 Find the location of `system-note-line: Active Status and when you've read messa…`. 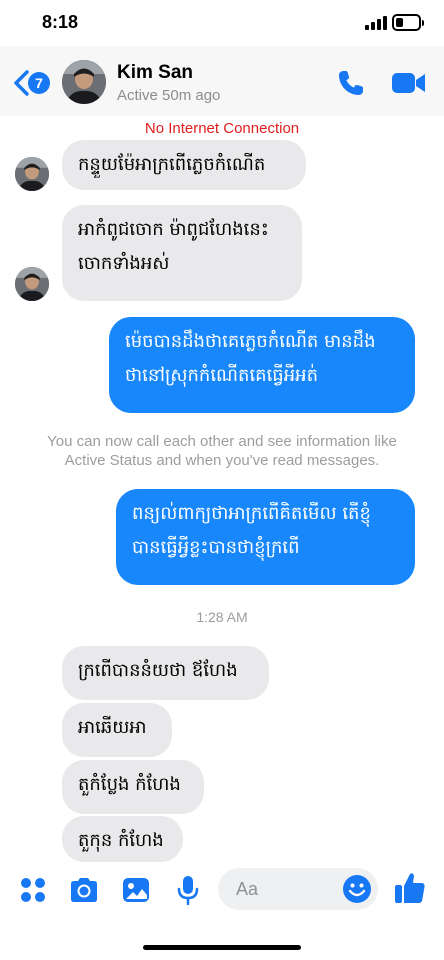

system-note-line: Active Status and when you've read messa… is located at coordinates (222, 460).